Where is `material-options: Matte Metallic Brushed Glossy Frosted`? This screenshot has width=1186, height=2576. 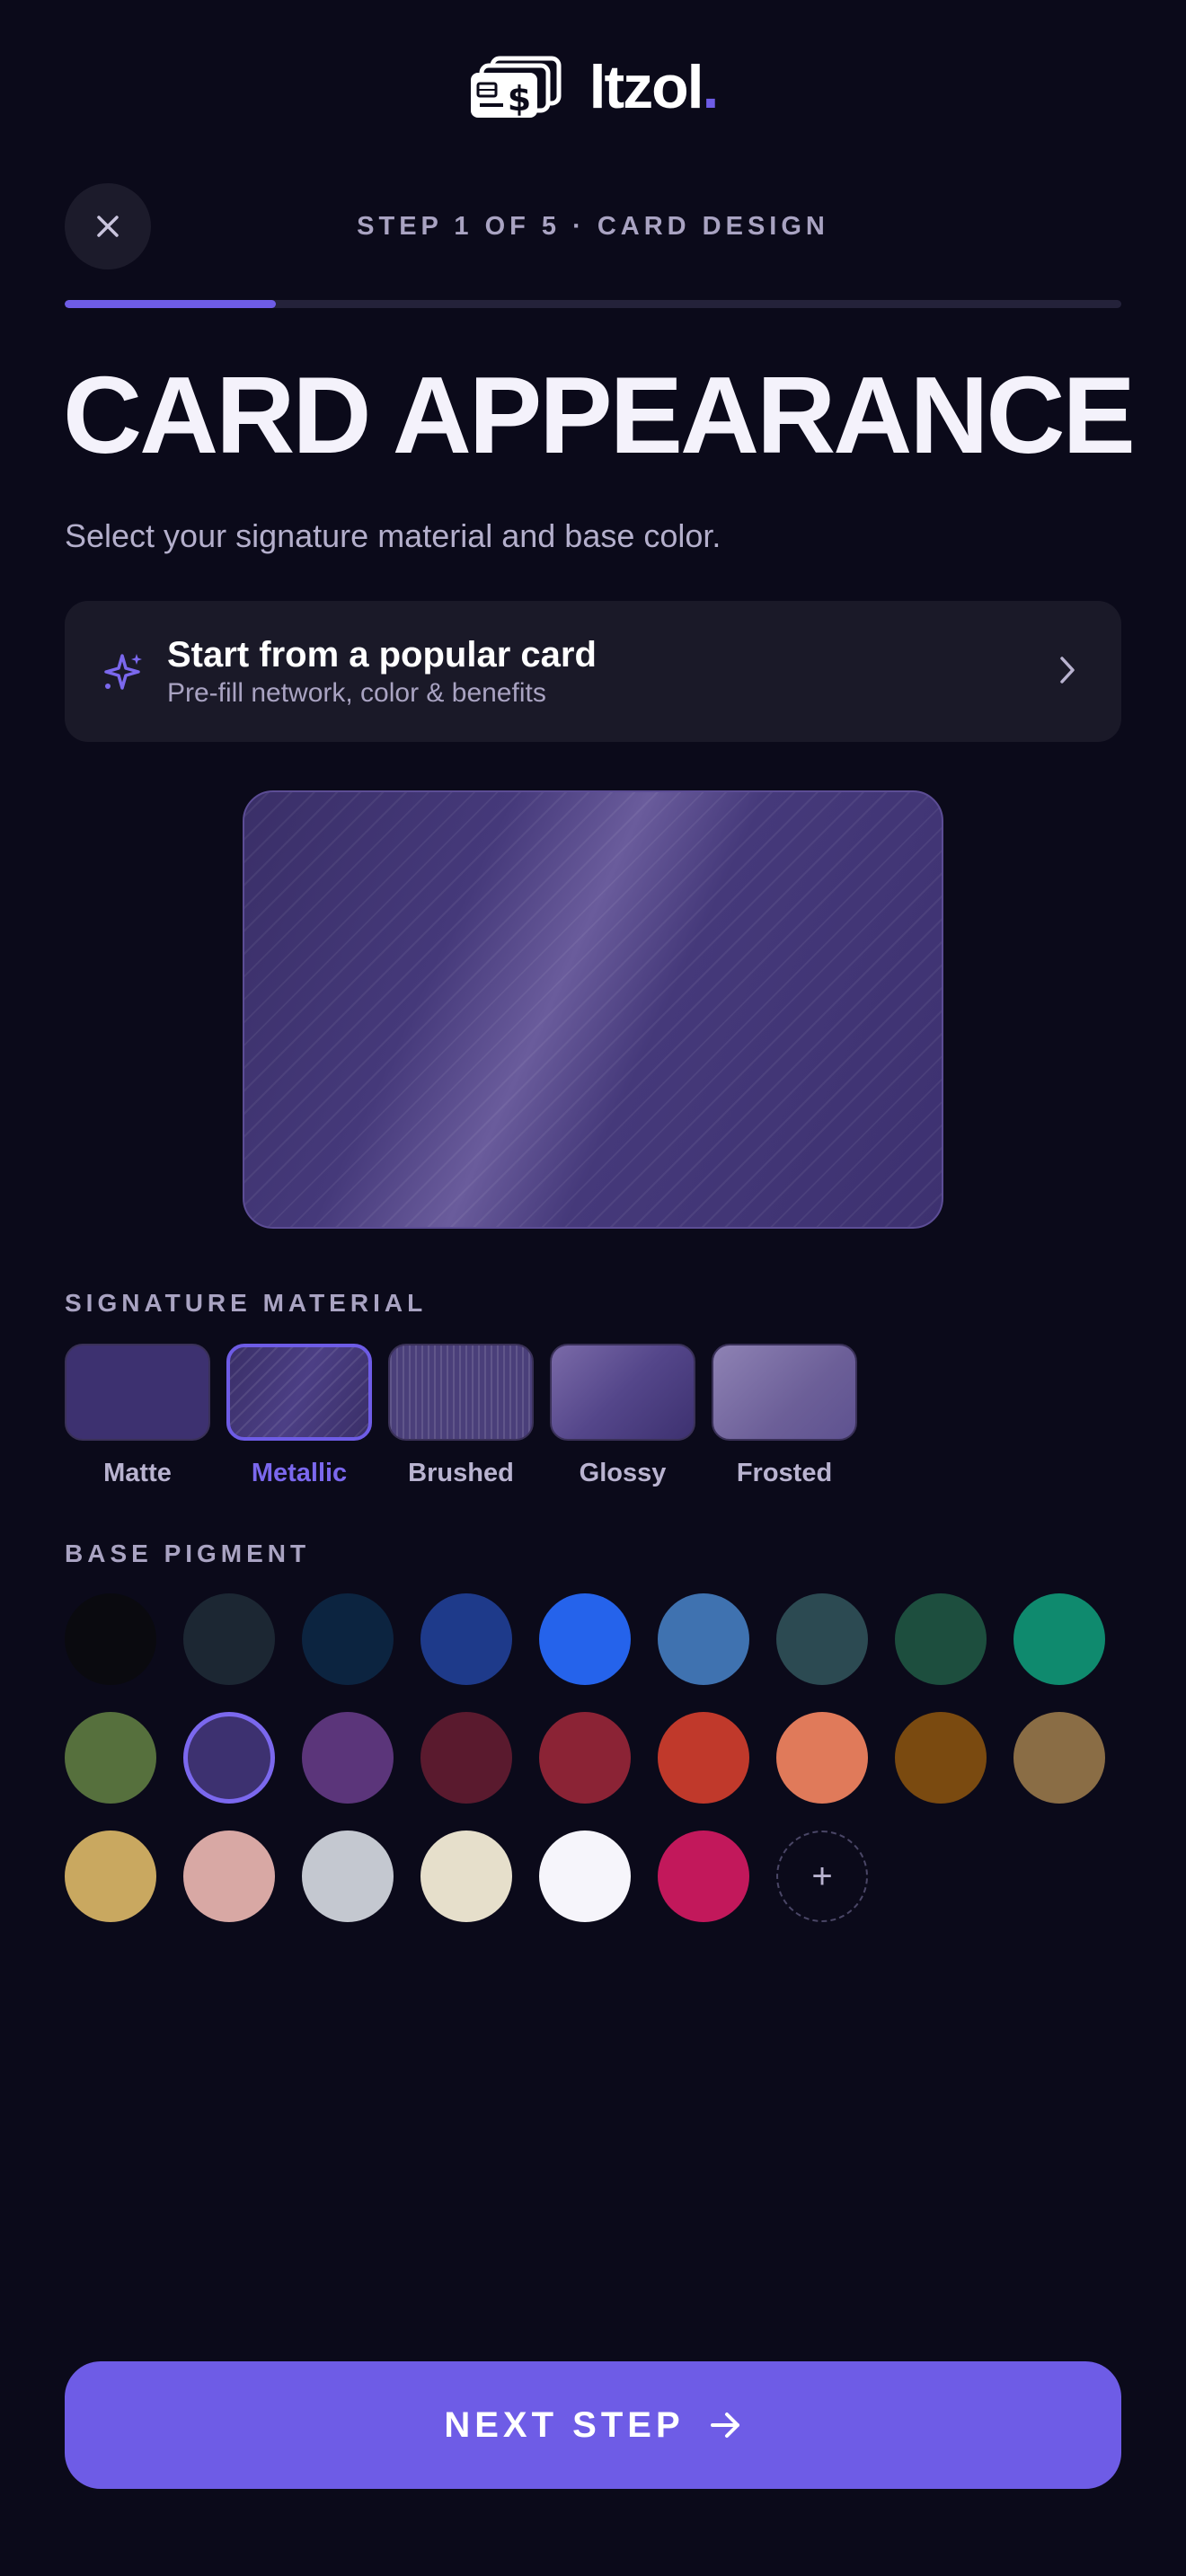 material-options: Matte Metallic Brushed Glossy Frosted is located at coordinates (461, 1416).